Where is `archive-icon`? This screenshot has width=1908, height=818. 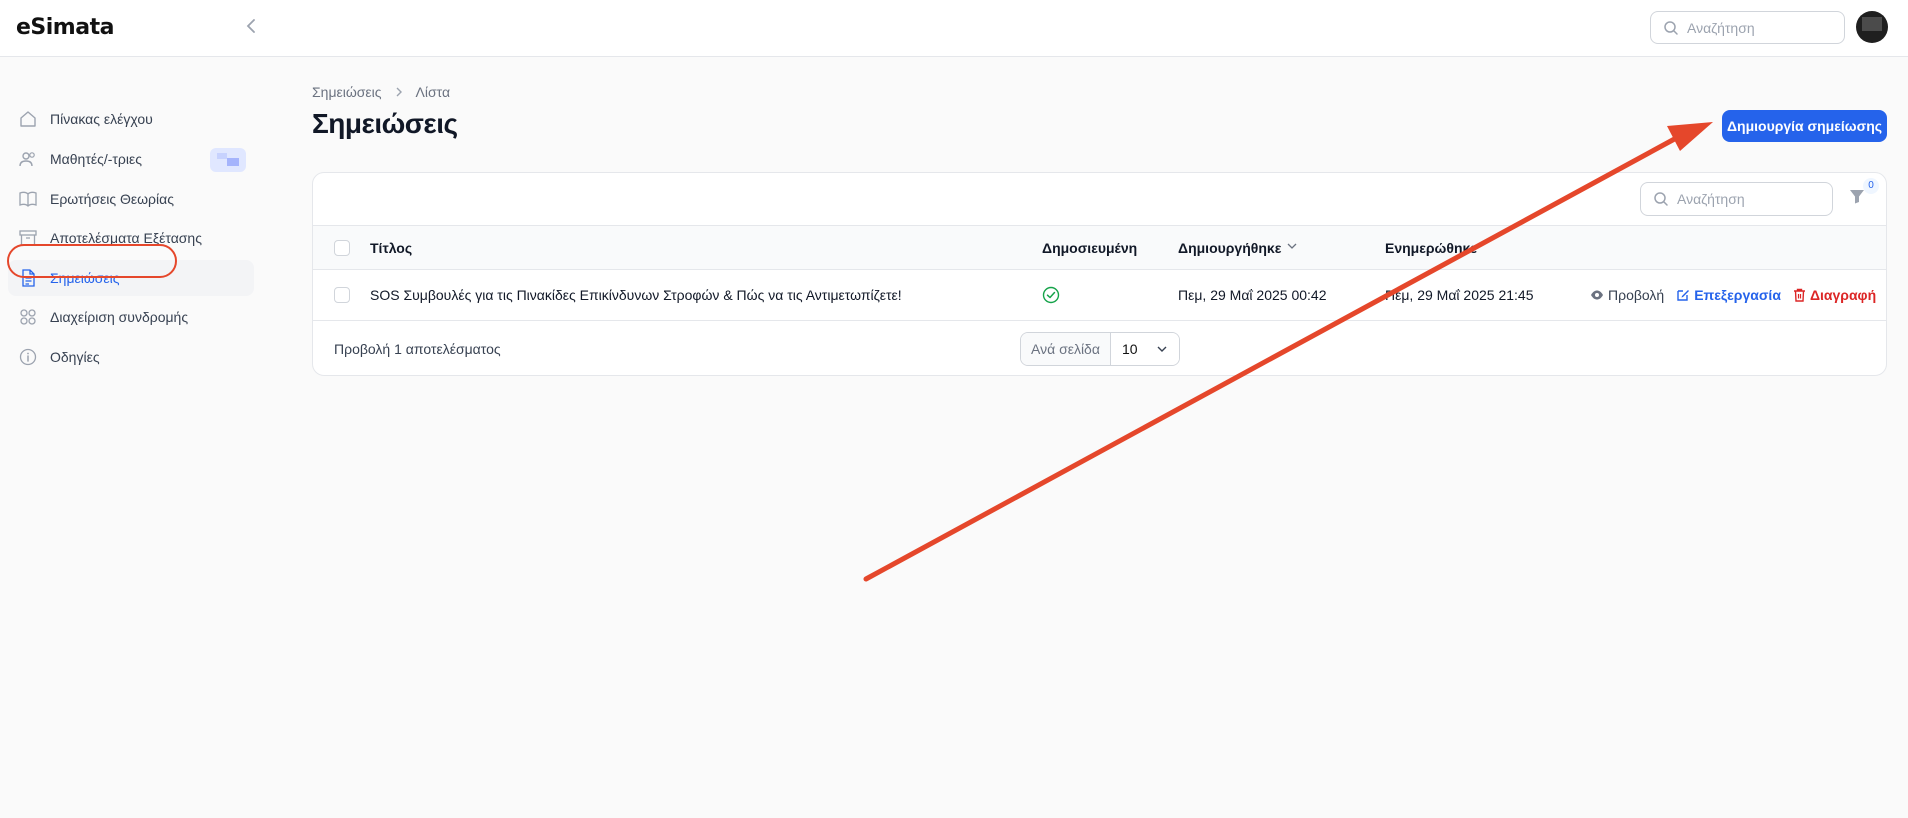 archive-icon is located at coordinates (28, 238).